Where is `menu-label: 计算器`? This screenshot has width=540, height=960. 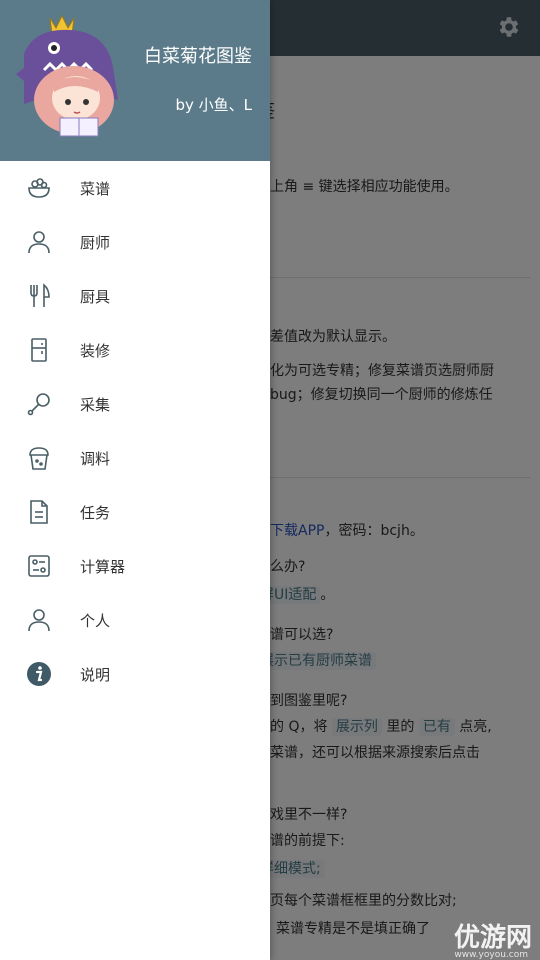
menu-label: 计算器 is located at coordinates (103, 567).